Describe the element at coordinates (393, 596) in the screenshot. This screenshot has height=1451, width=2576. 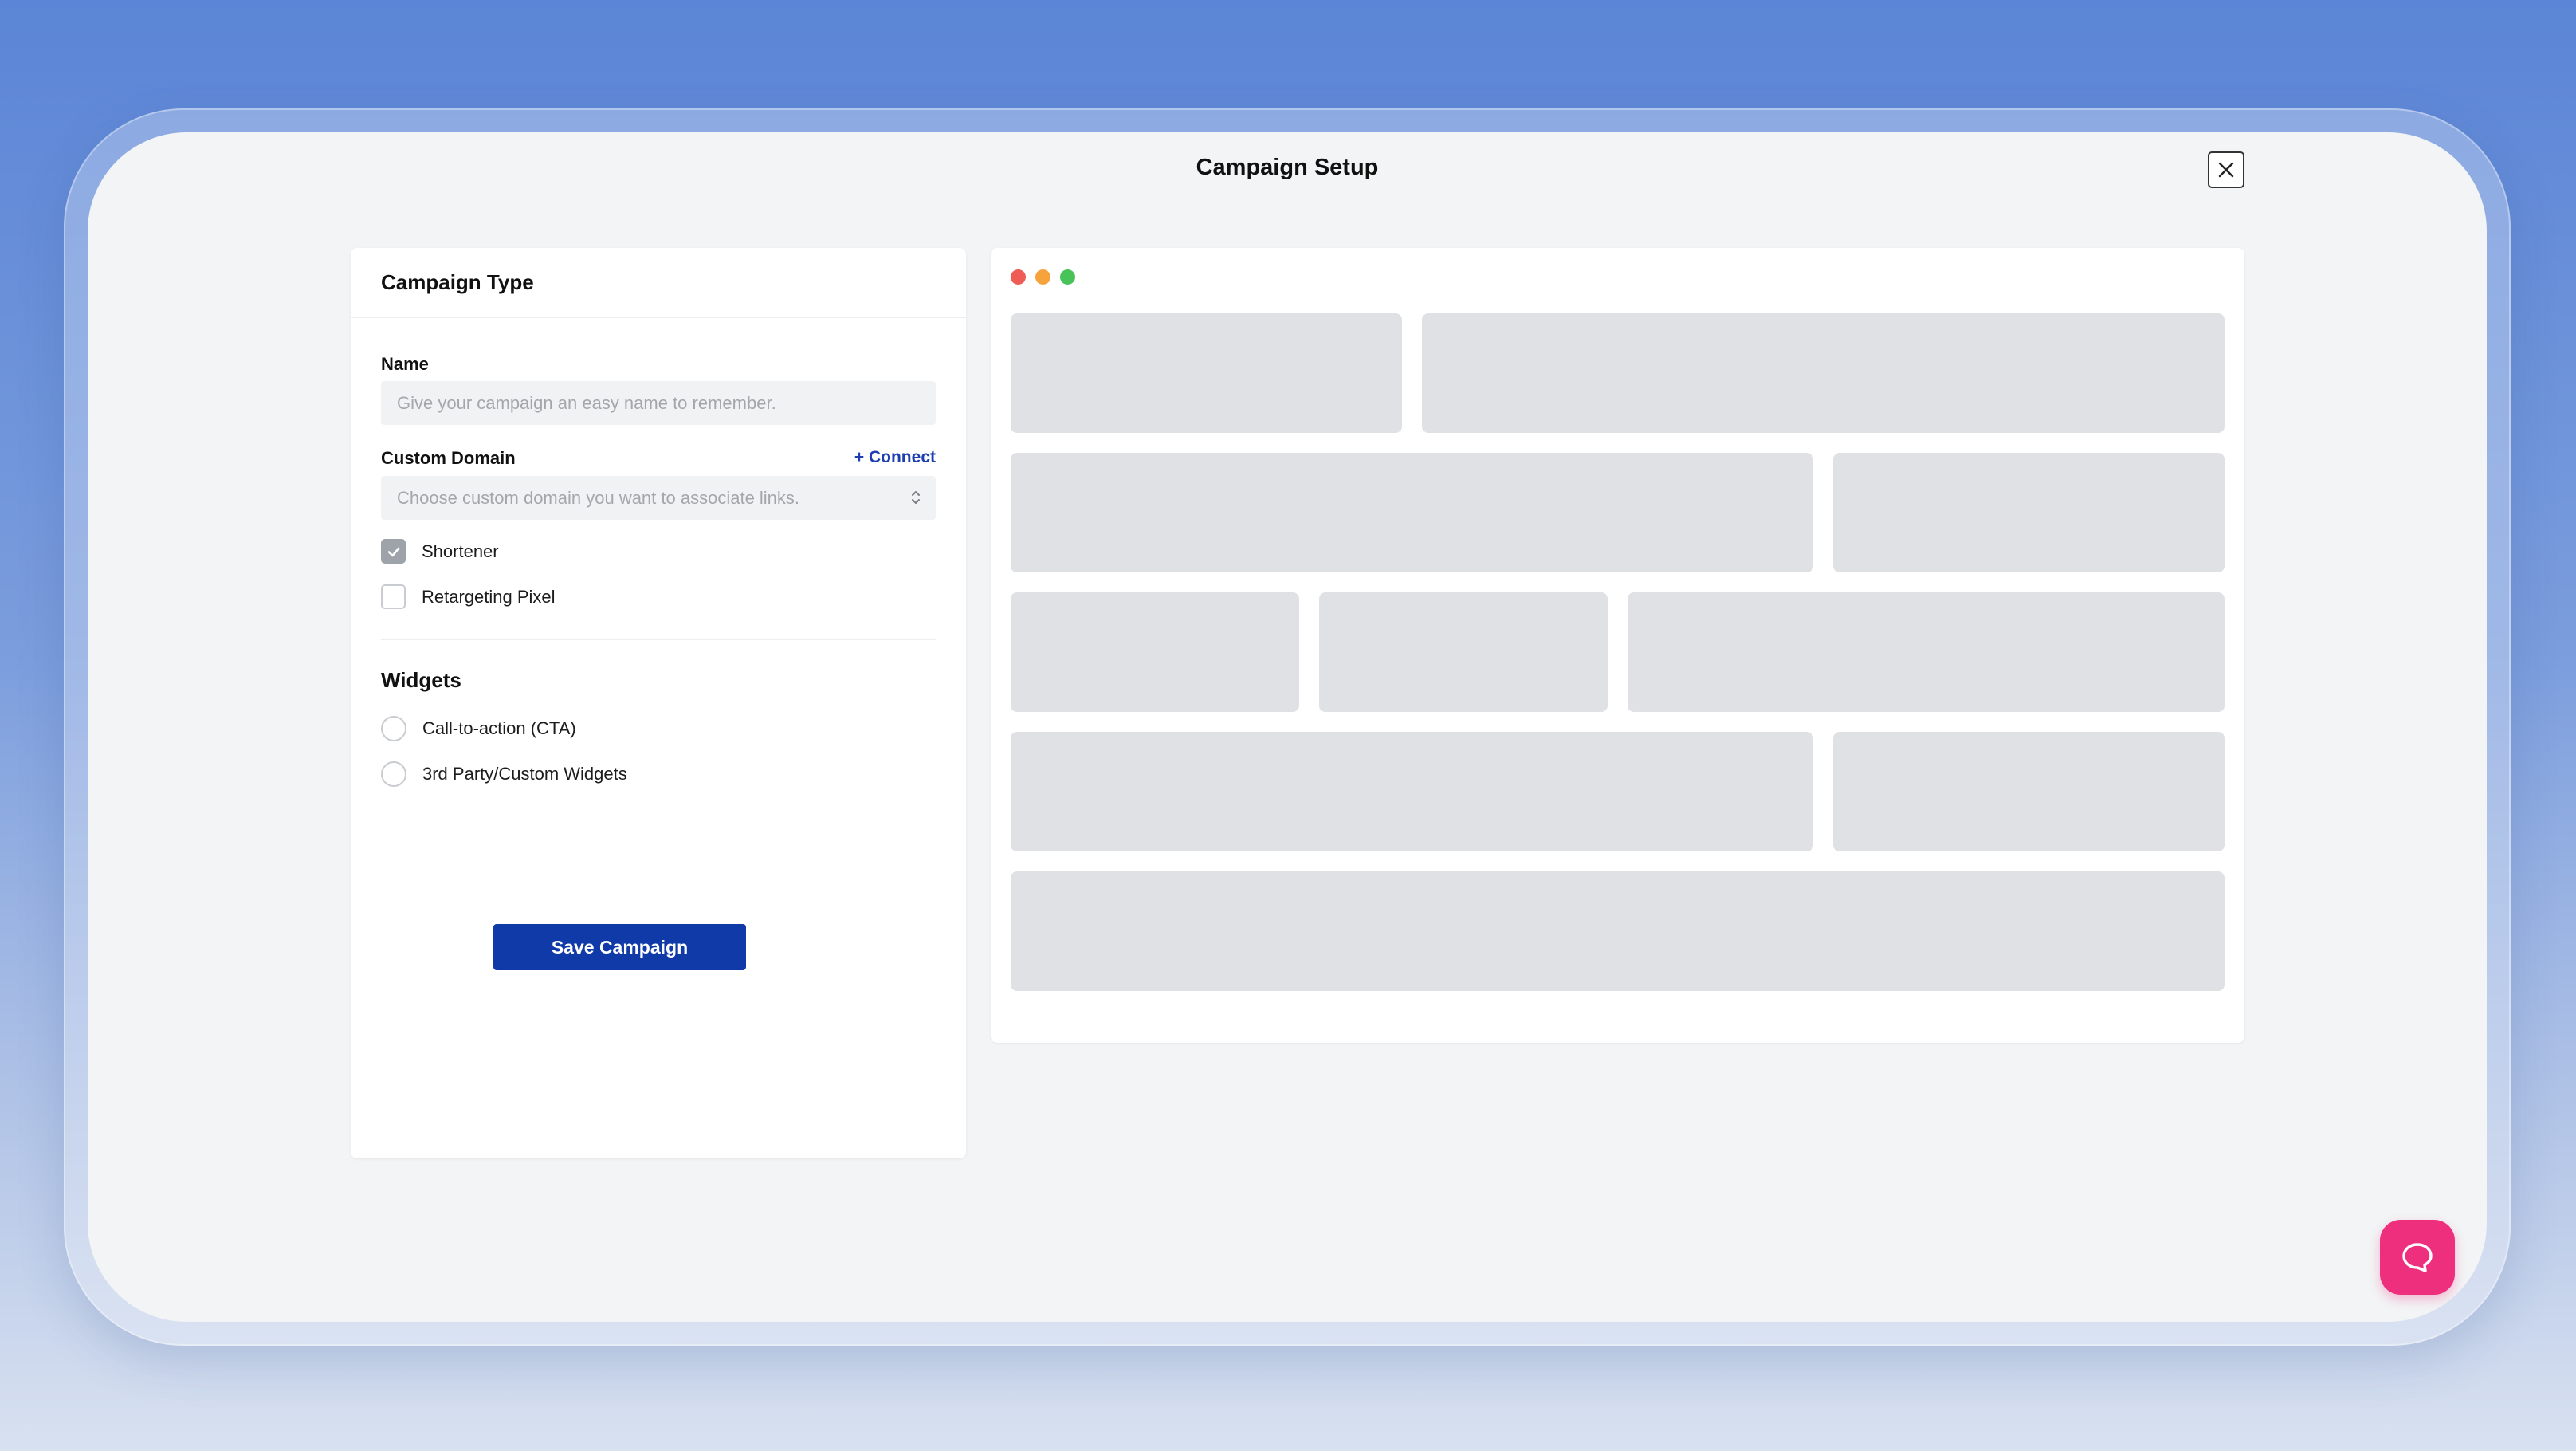
I see `retargeting-pixel-checkbox` at that location.